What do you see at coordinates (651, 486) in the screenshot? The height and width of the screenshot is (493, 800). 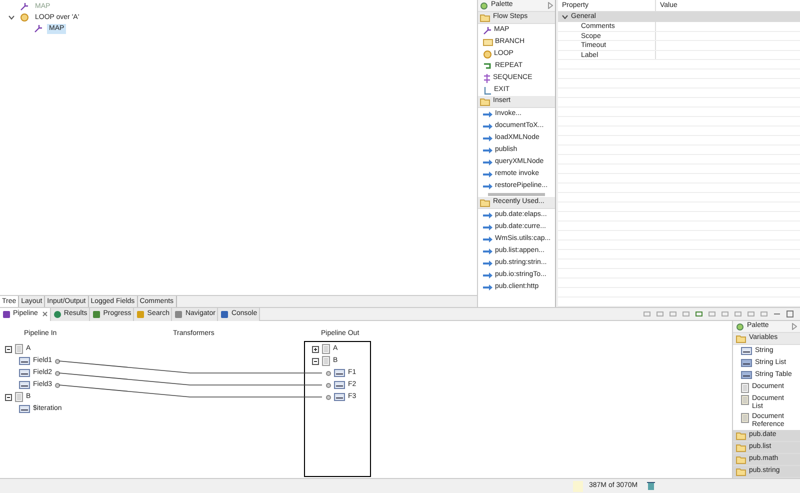 I see `trash-icon` at bounding box center [651, 486].